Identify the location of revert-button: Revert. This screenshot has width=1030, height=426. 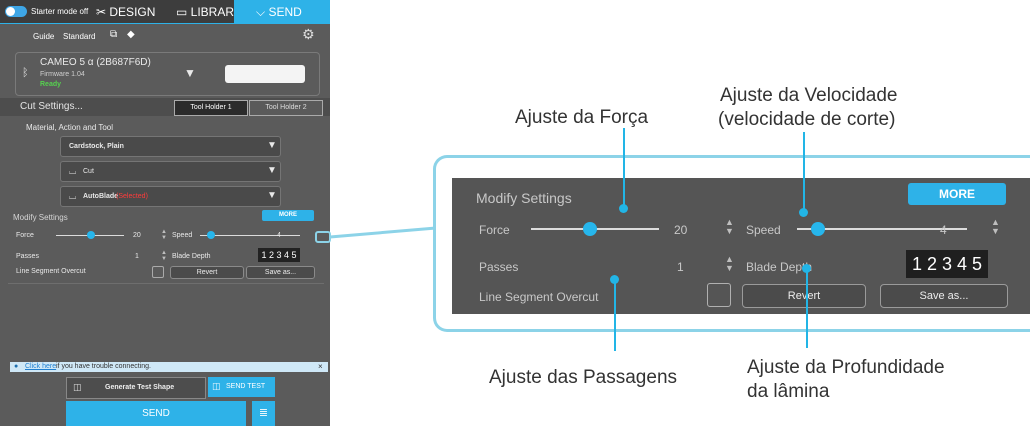
(207, 272).